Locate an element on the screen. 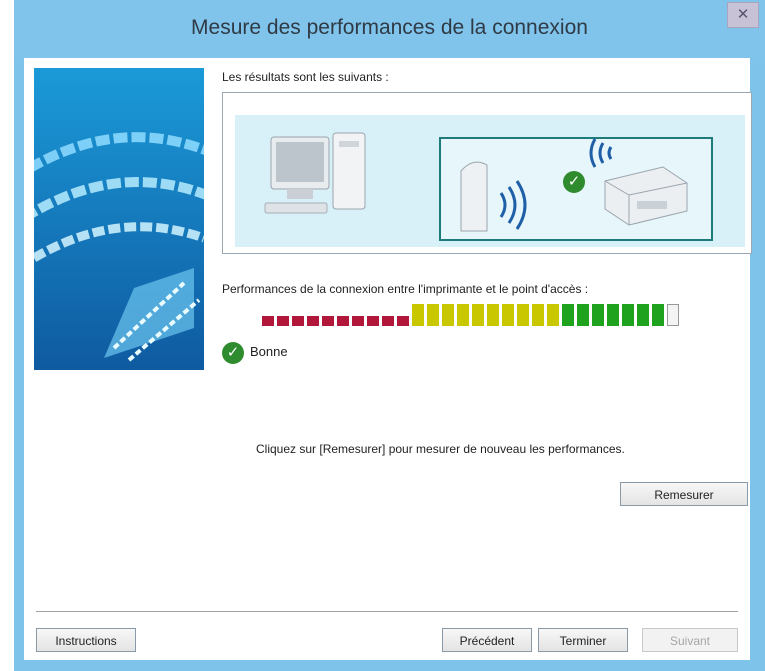  signal-strength-meter is located at coordinates (472, 315).